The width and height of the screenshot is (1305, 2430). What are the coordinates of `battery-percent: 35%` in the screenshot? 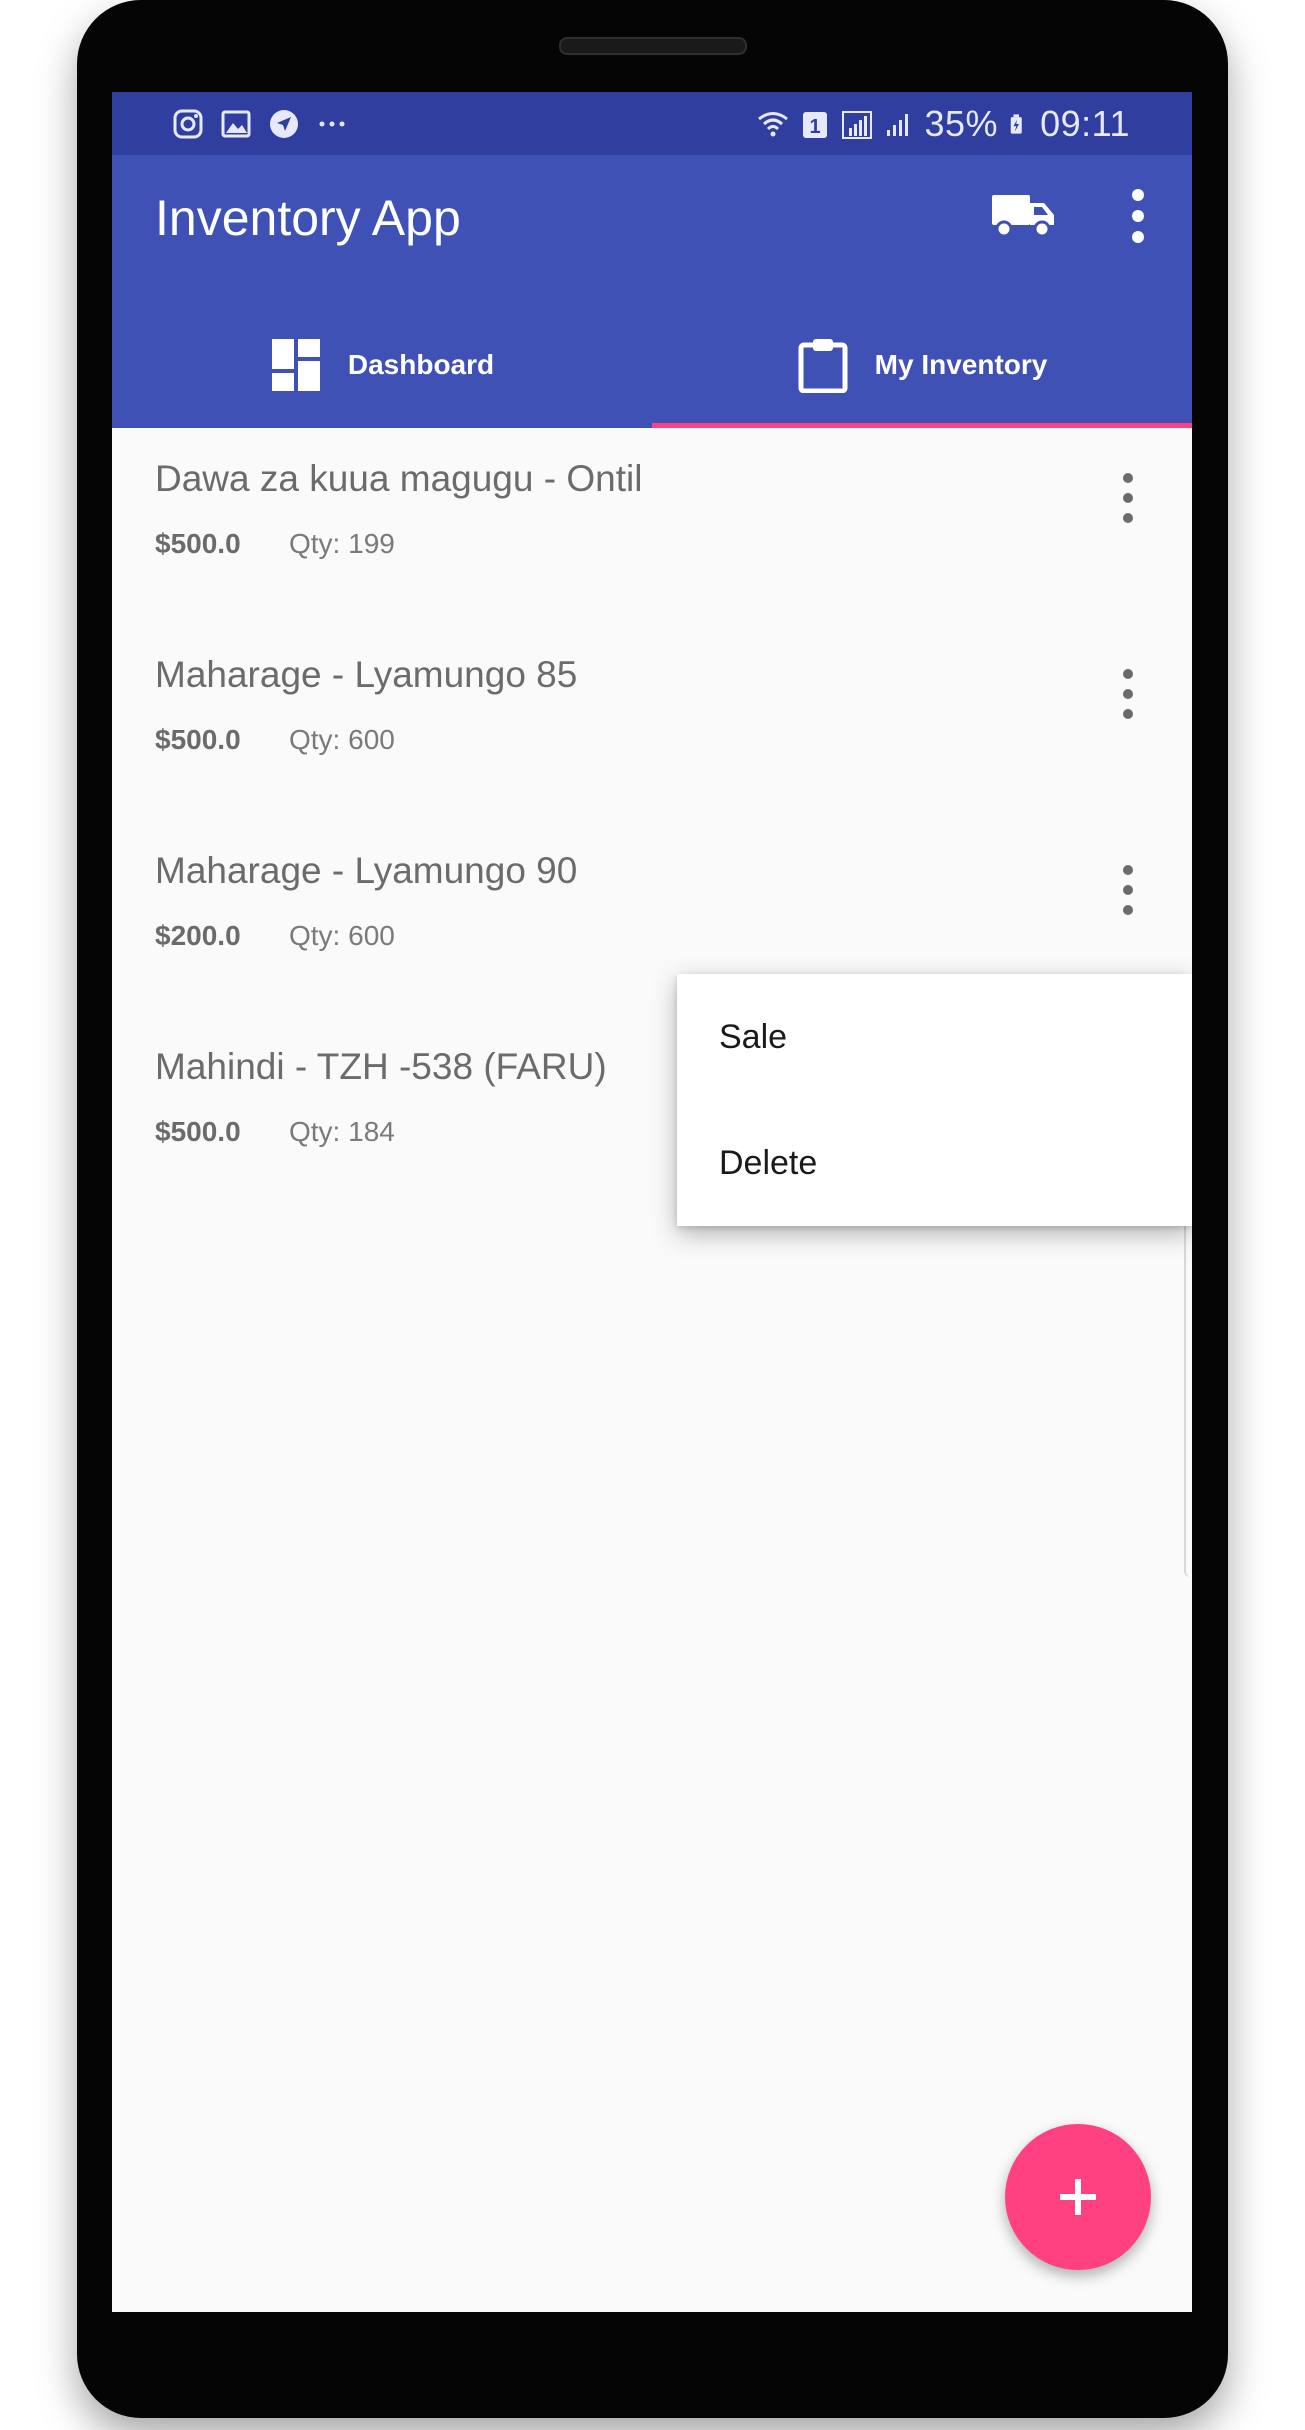 It's located at (961, 123).